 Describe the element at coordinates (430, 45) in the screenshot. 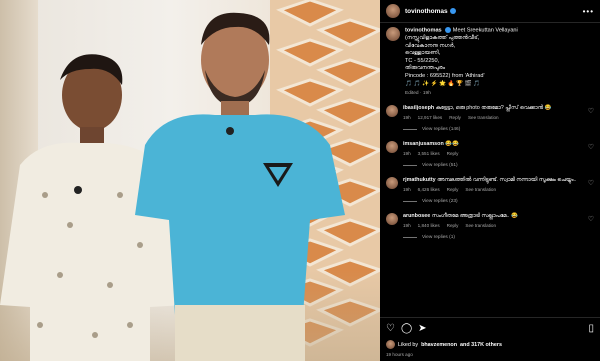

I see `caption-line: വിവേകാനന്ദ നഗർ,` at that location.